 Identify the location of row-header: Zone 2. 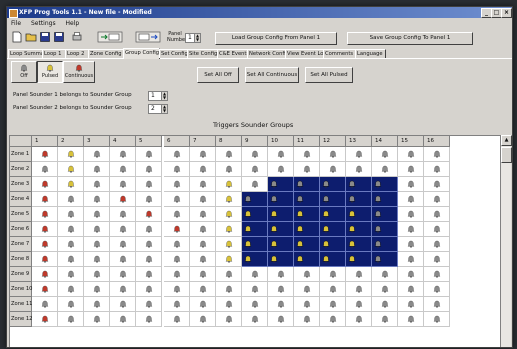
(21, 169).